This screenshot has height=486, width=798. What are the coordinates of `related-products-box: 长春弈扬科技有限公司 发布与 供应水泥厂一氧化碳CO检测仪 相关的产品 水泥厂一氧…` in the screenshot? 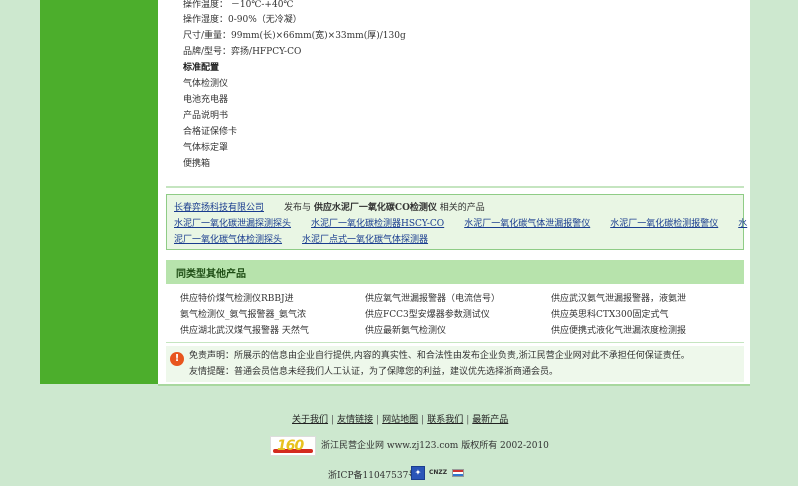 It's located at (456, 222).